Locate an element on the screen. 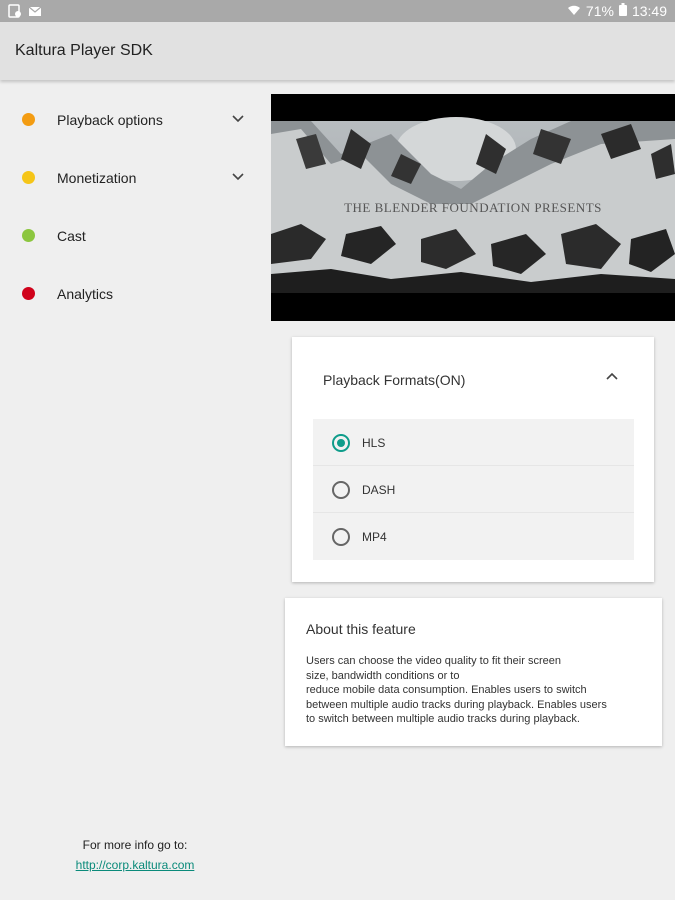 Image resolution: width=675 pixels, height=900 pixels. status-bar: 71% 13:49 is located at coordinates (337, 11).